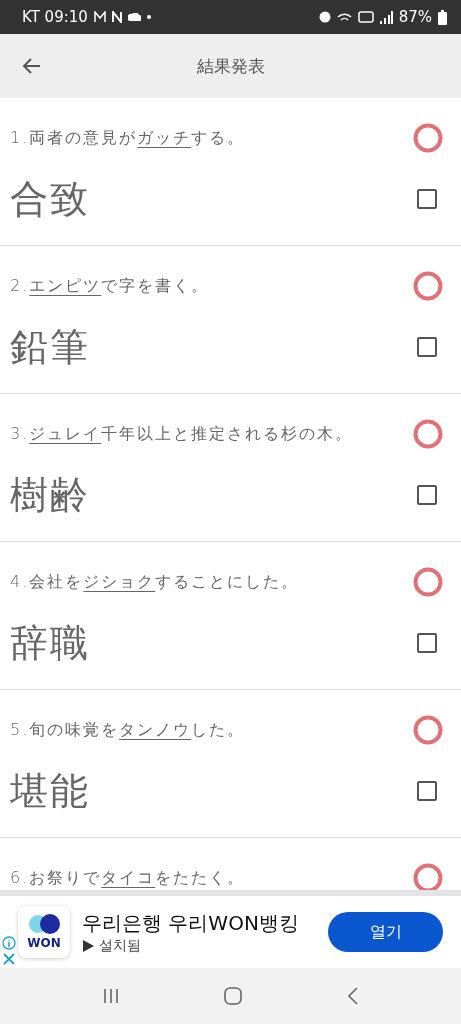 The width and height of the screenshot is (461, 1024). I want to click on dot-icon, so click(148, 17).